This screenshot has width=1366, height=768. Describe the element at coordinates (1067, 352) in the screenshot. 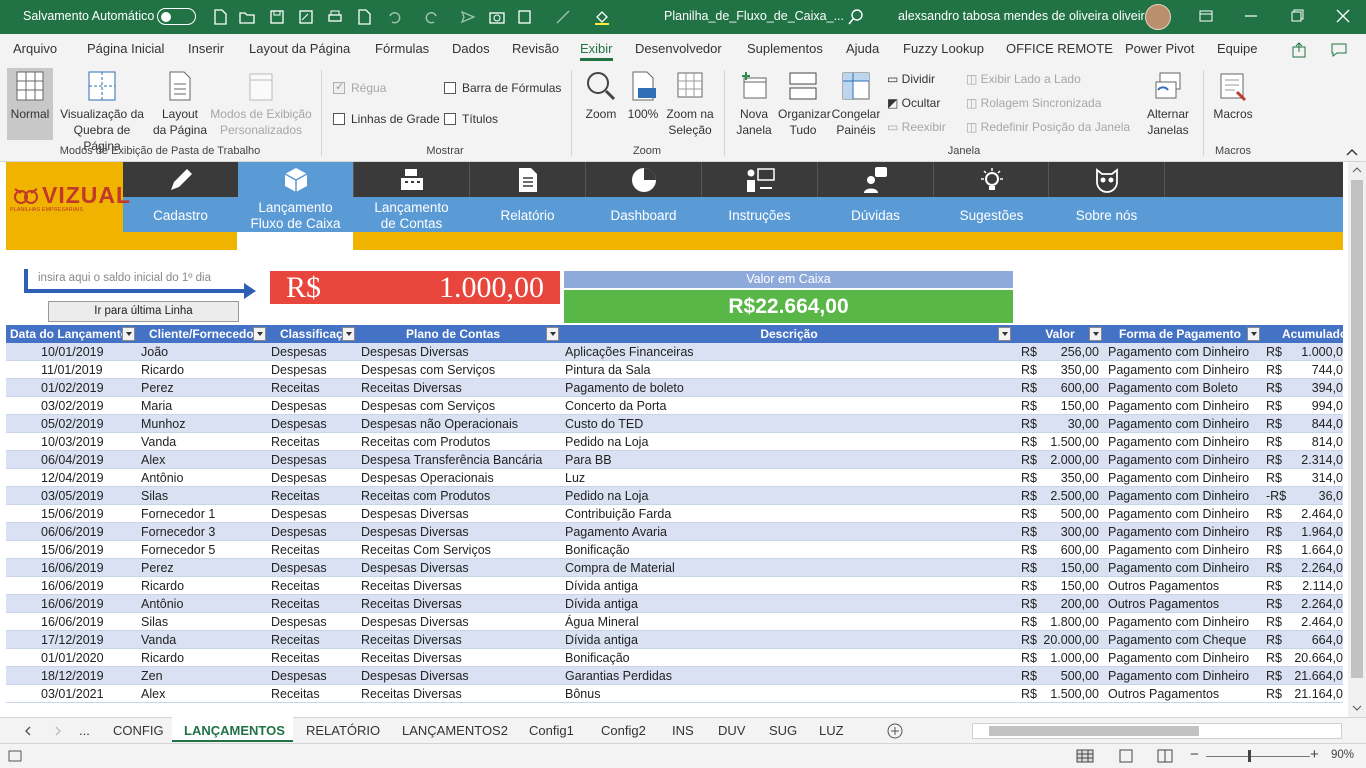

I see `table-cell: 256,00` at that location.